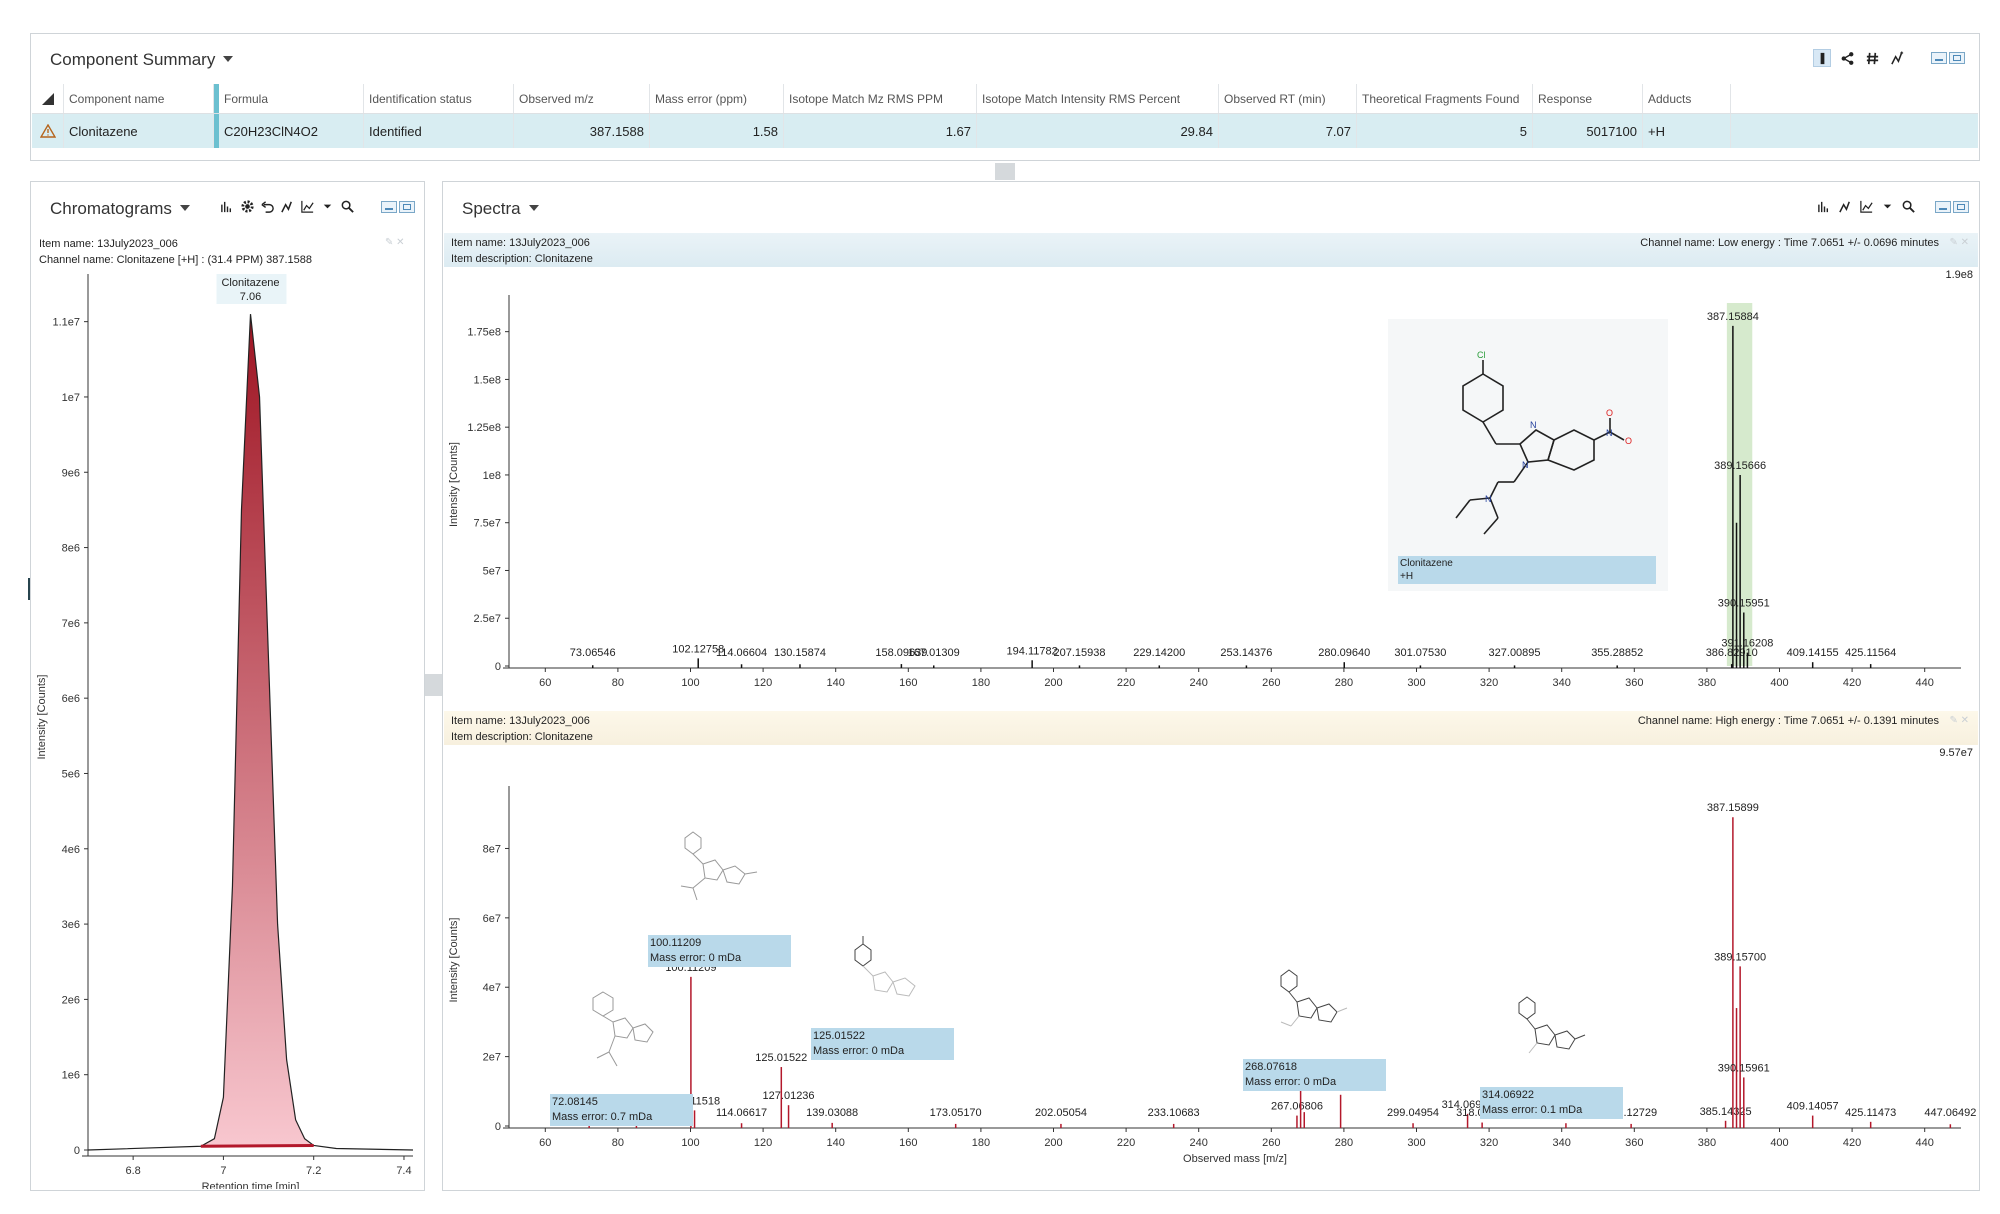 The image size is (2000, 1214). I want to click on col-header: Observed m/z, so click(582, 98).